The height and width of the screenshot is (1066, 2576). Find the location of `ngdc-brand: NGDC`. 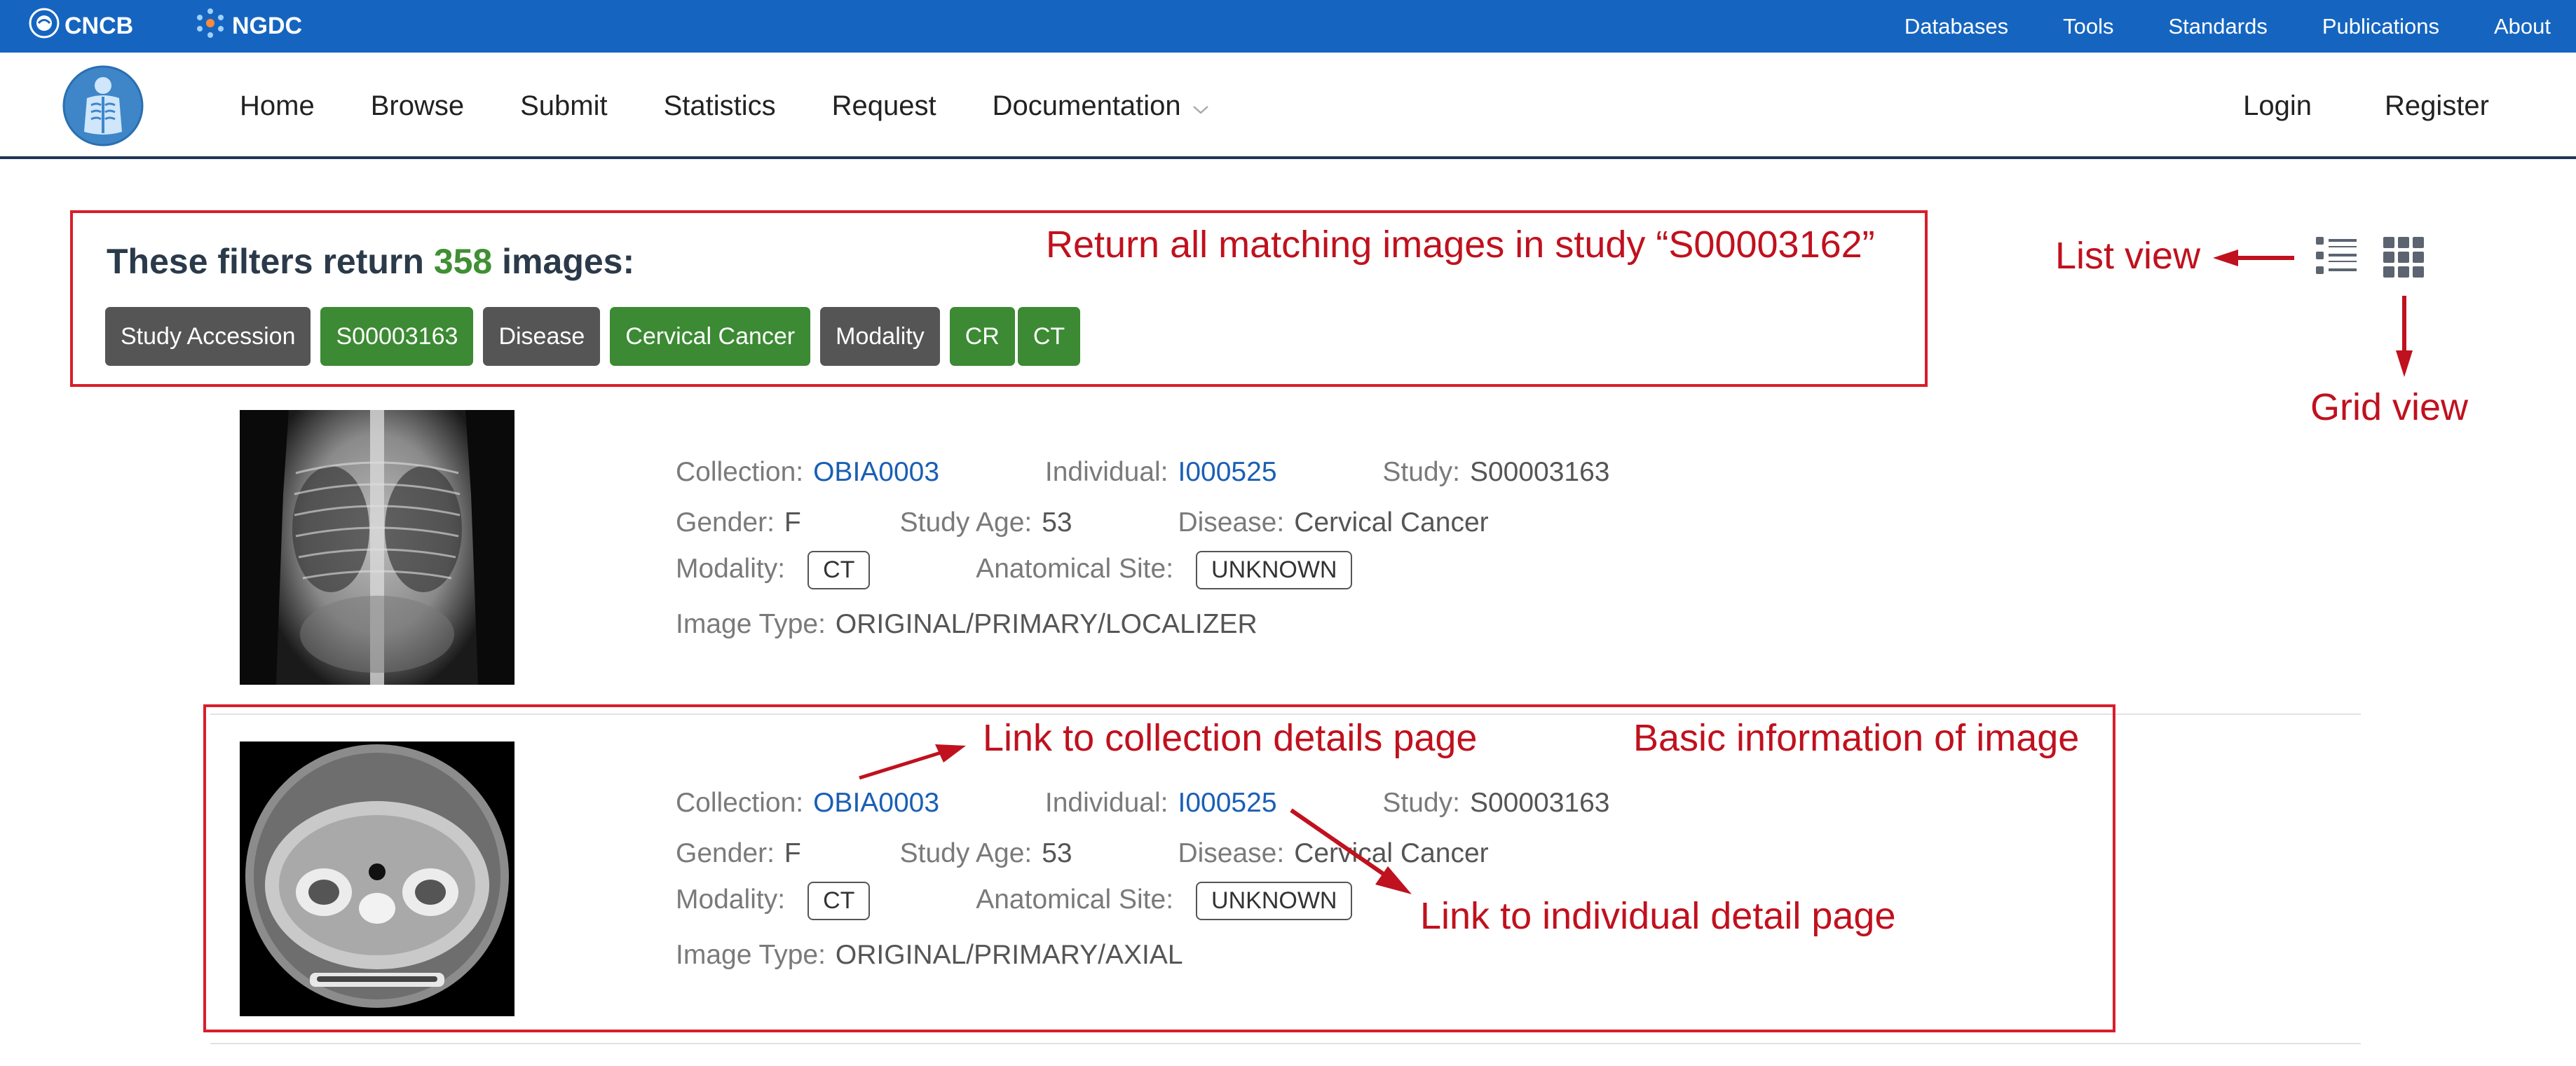

ngdc-brand: NGDC is located at coordinates (247, 26).